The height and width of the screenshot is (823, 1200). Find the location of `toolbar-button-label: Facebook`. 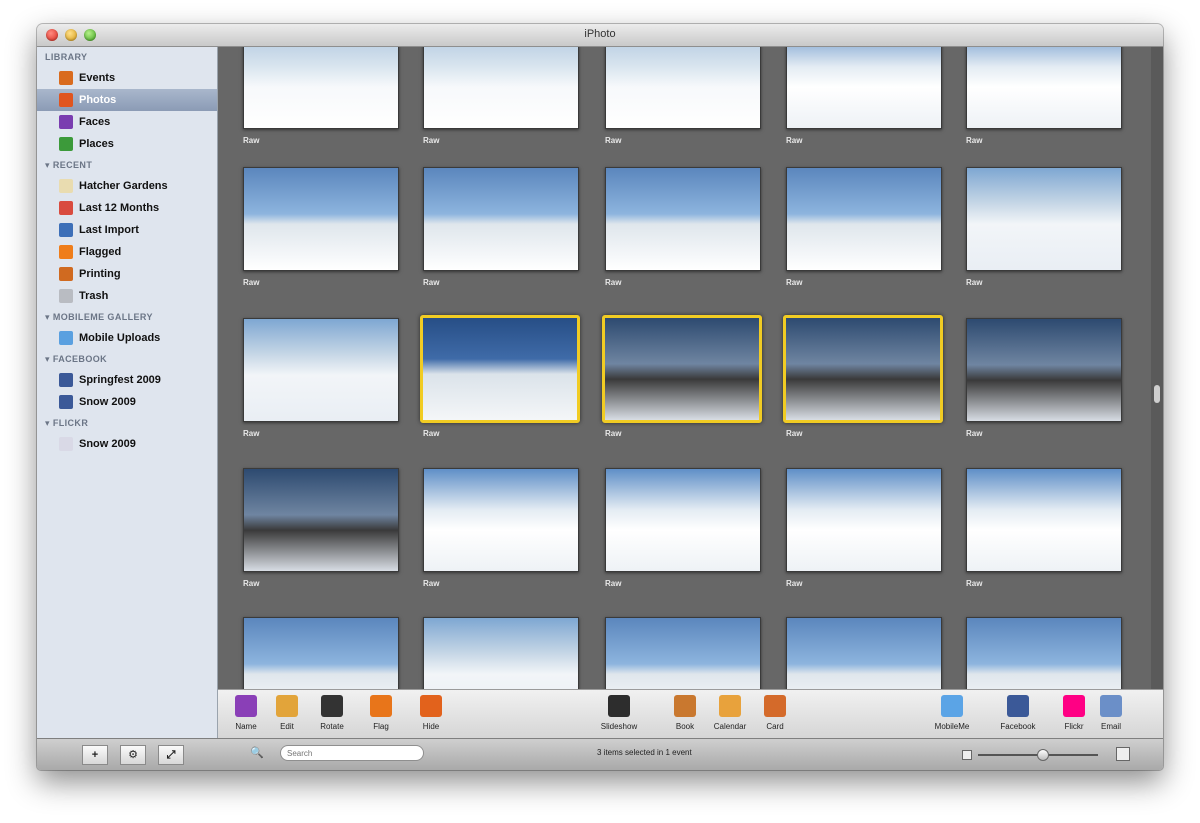

toolbar-button-label: Facebook is located at coordinates (1018, 726).